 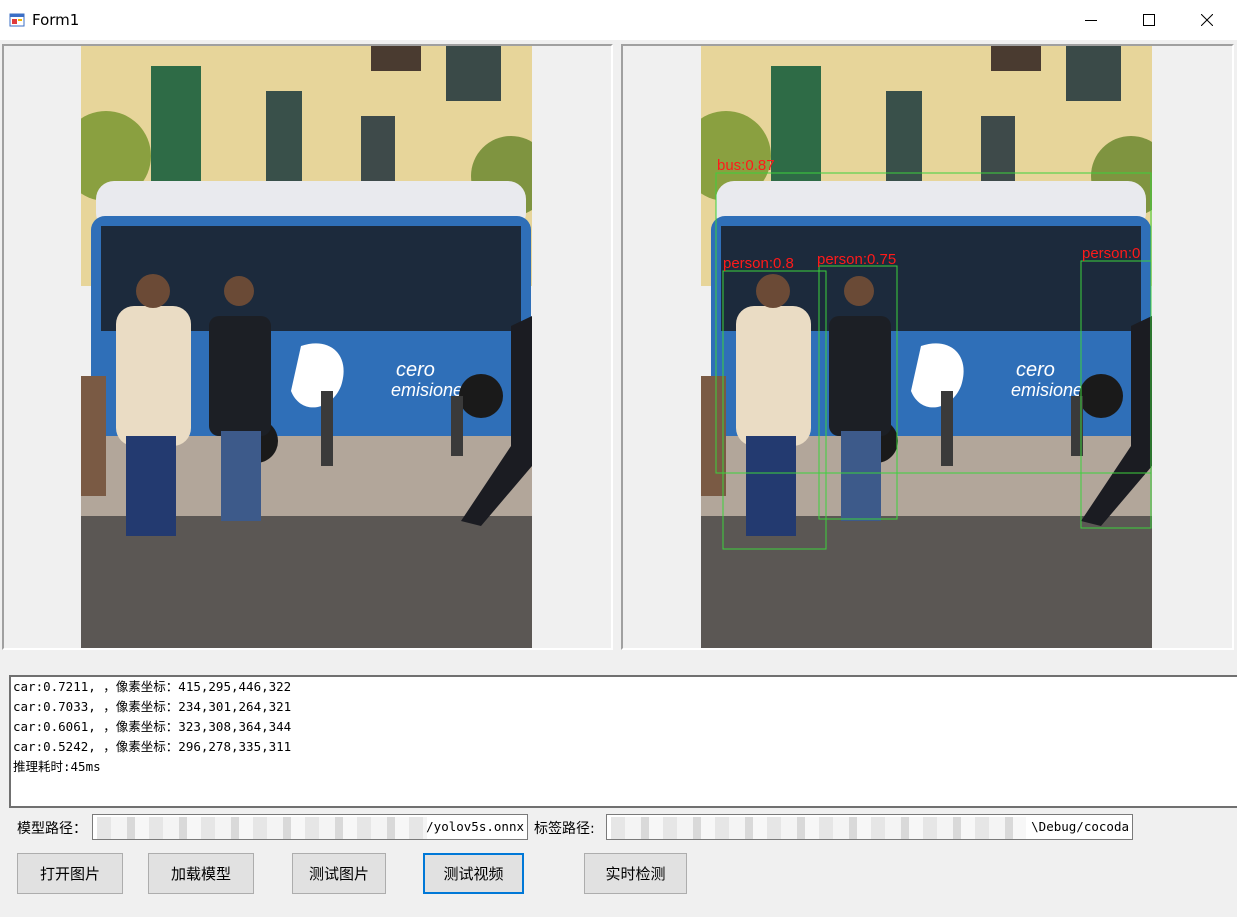 What do you see at coordinates (52, 829) in the screenshot?
I see `model-path-label: 模型路径：` at bounding box center [52, 829].